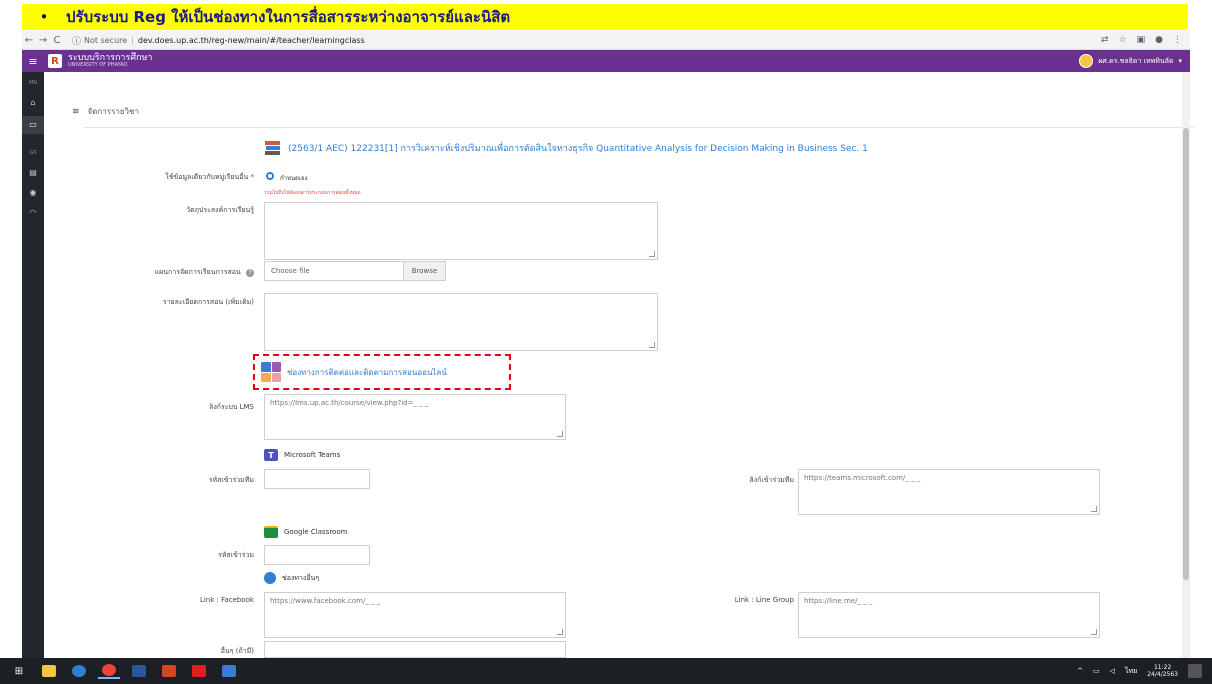 Image resolution: width=1212 pixels, height=684 pixels. Describe the element at coordinates (252, 177) in the screenshot. I see `required-mark: *` at that location.